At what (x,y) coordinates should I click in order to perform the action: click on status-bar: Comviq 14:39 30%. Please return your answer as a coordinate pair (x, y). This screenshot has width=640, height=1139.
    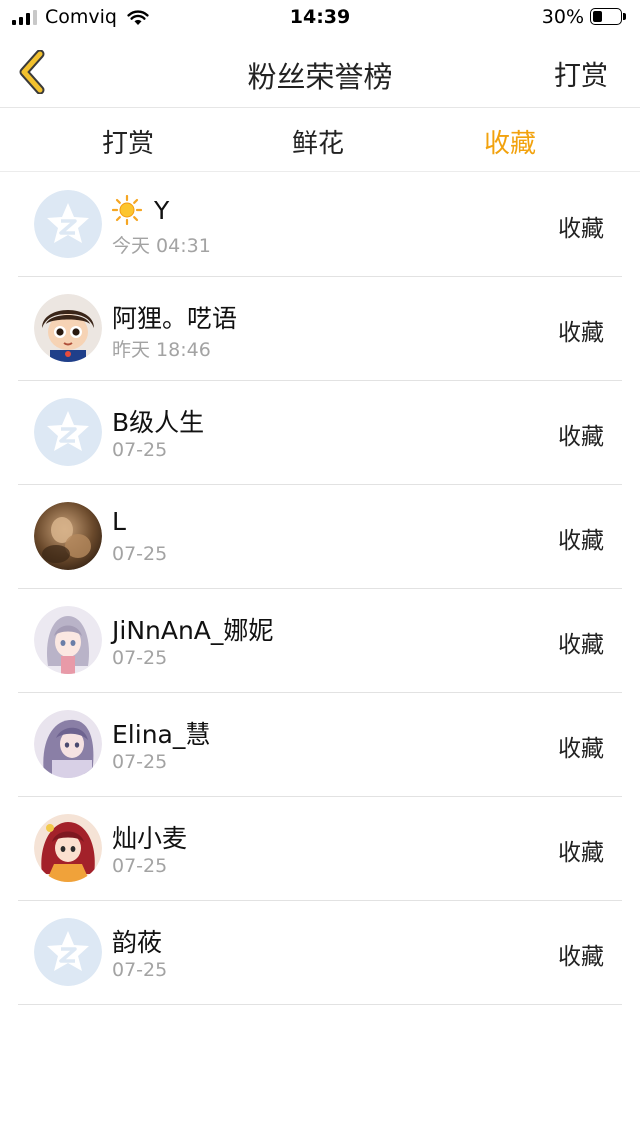
    Looking at the image, I should click on (320, 18).